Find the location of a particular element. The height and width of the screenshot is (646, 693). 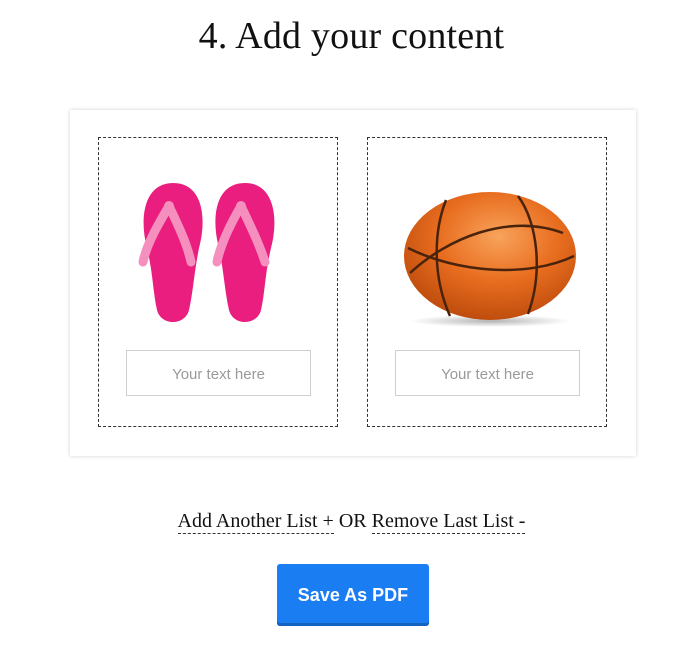

page-title: 4. Add your content is located at coordinates (351, 36).